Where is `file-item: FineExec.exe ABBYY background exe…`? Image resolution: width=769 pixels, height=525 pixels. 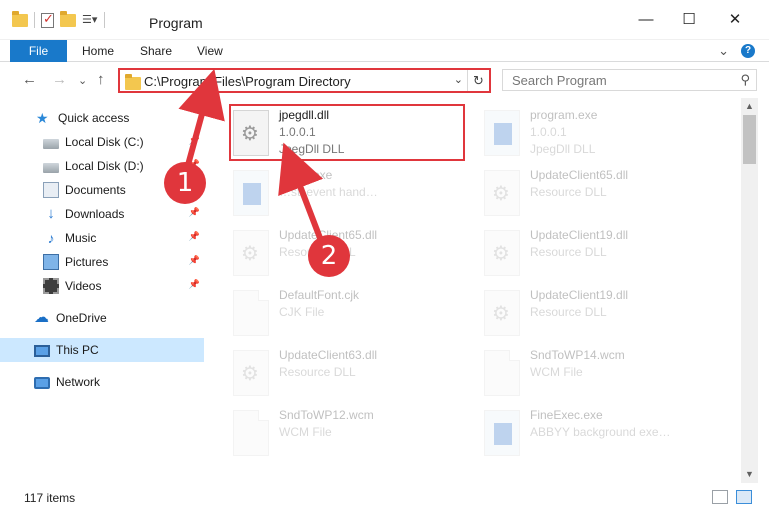 file-item: FineExec.exe ABBYY background exe… is located at coordinates (604, 437).